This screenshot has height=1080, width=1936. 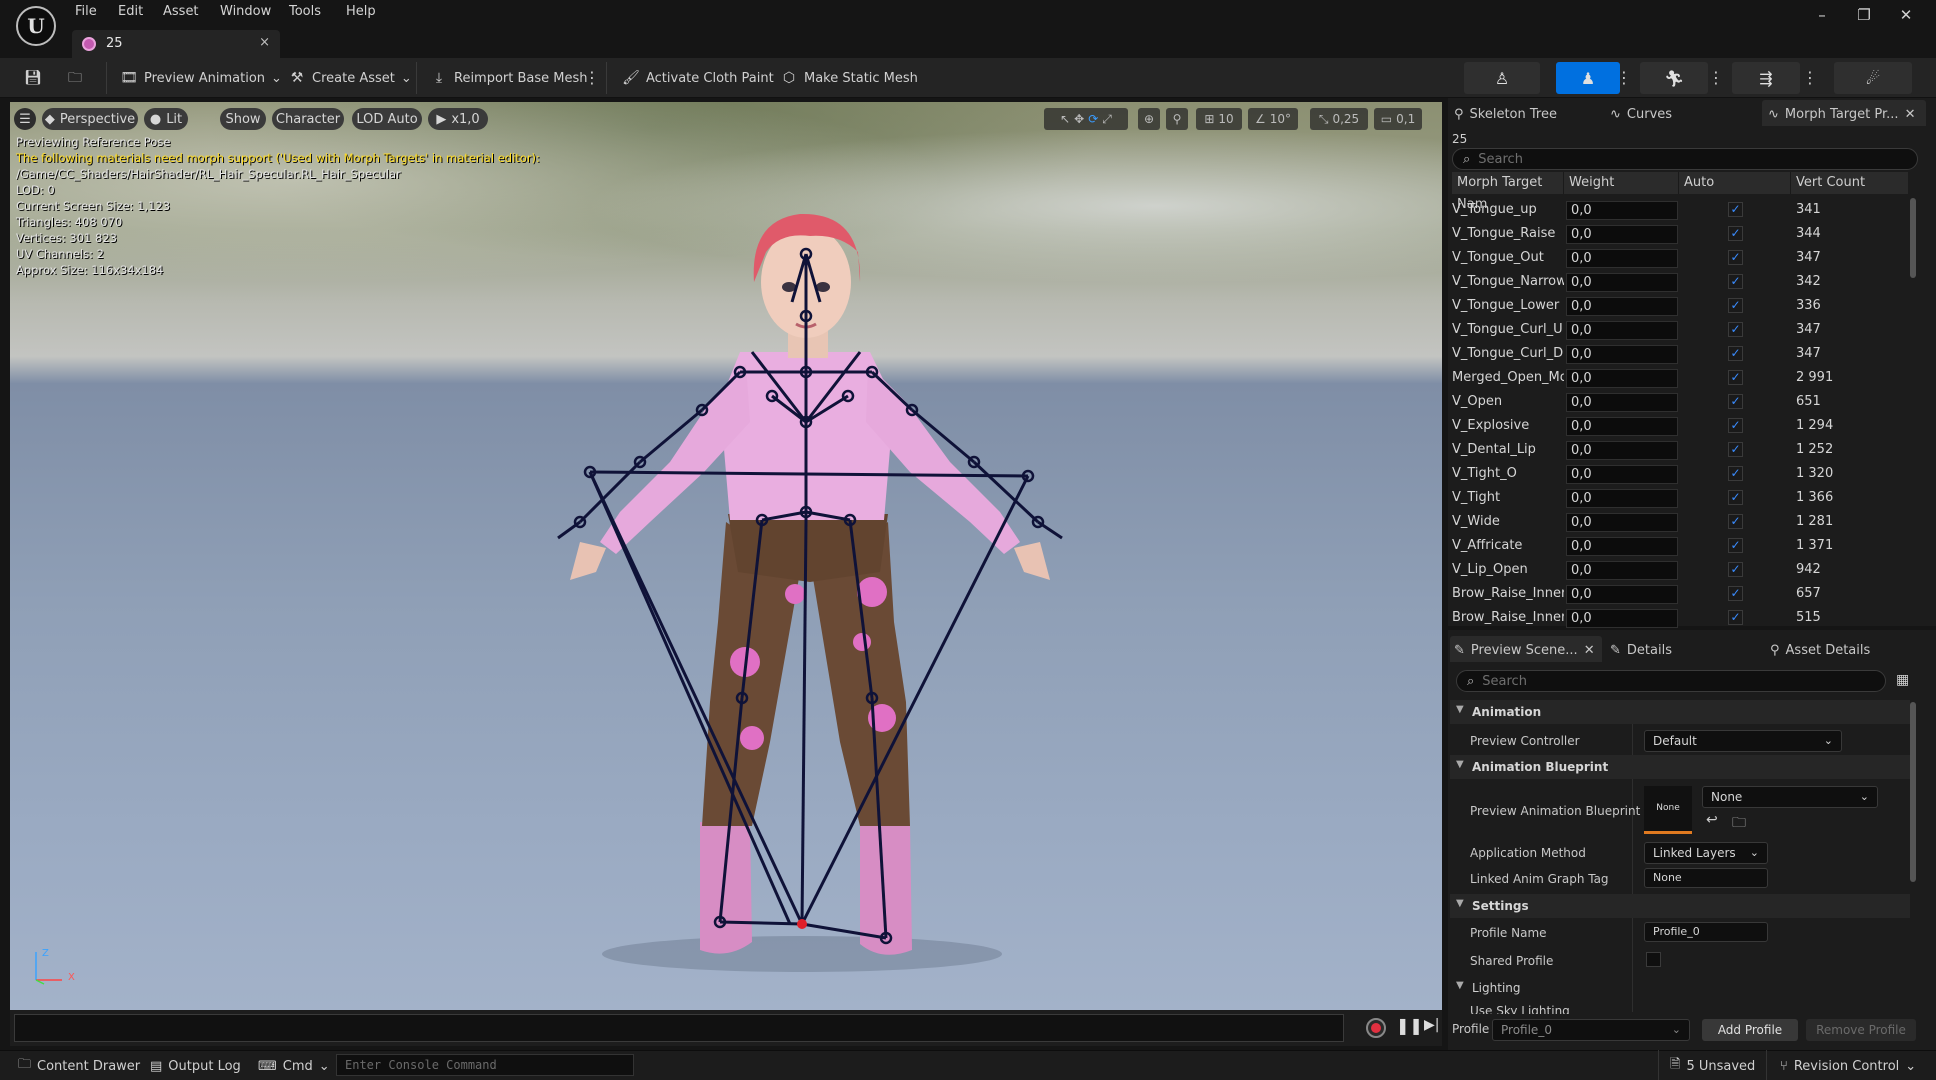 I want to click on morph-row: V_Dental_Lip 0,0 ✓ 1 252, so click(x=1680, y=450).